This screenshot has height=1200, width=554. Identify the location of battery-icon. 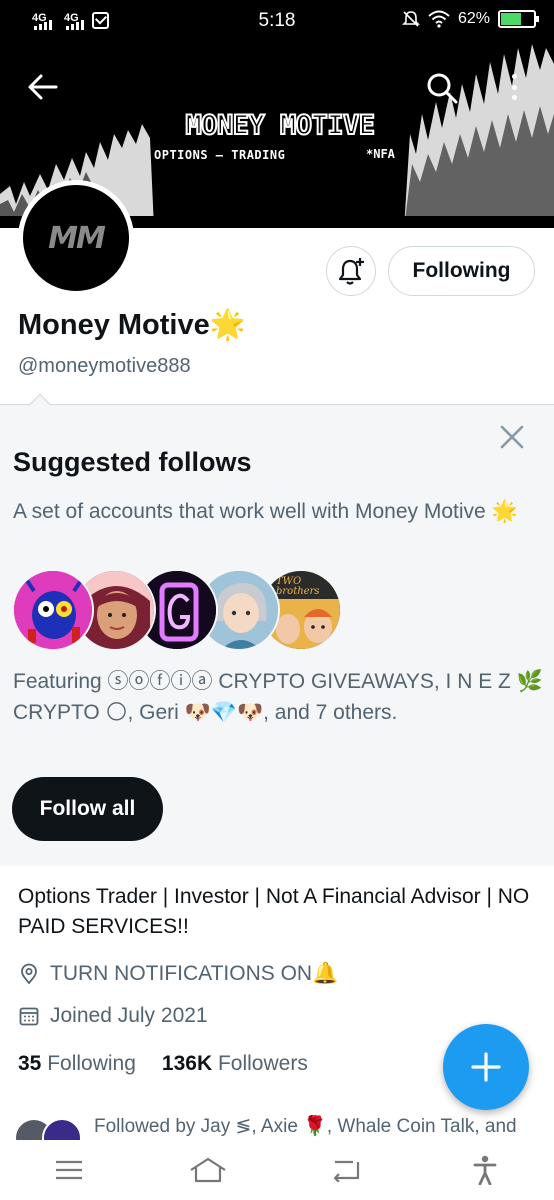
(518, 19).